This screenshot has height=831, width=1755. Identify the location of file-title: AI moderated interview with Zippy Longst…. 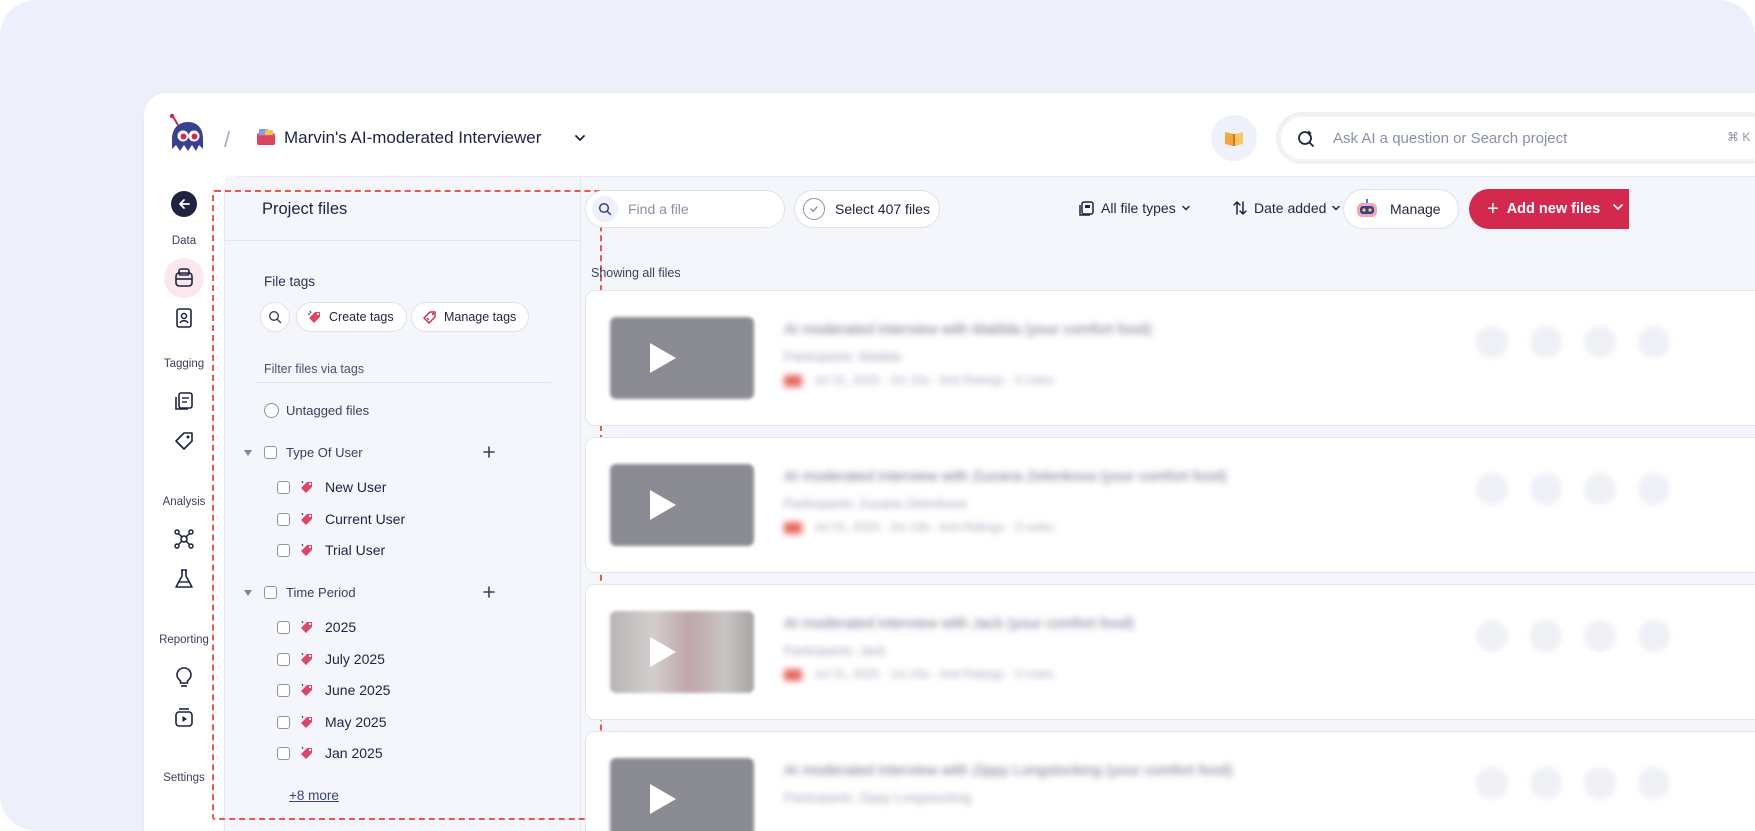
(1008, 770).